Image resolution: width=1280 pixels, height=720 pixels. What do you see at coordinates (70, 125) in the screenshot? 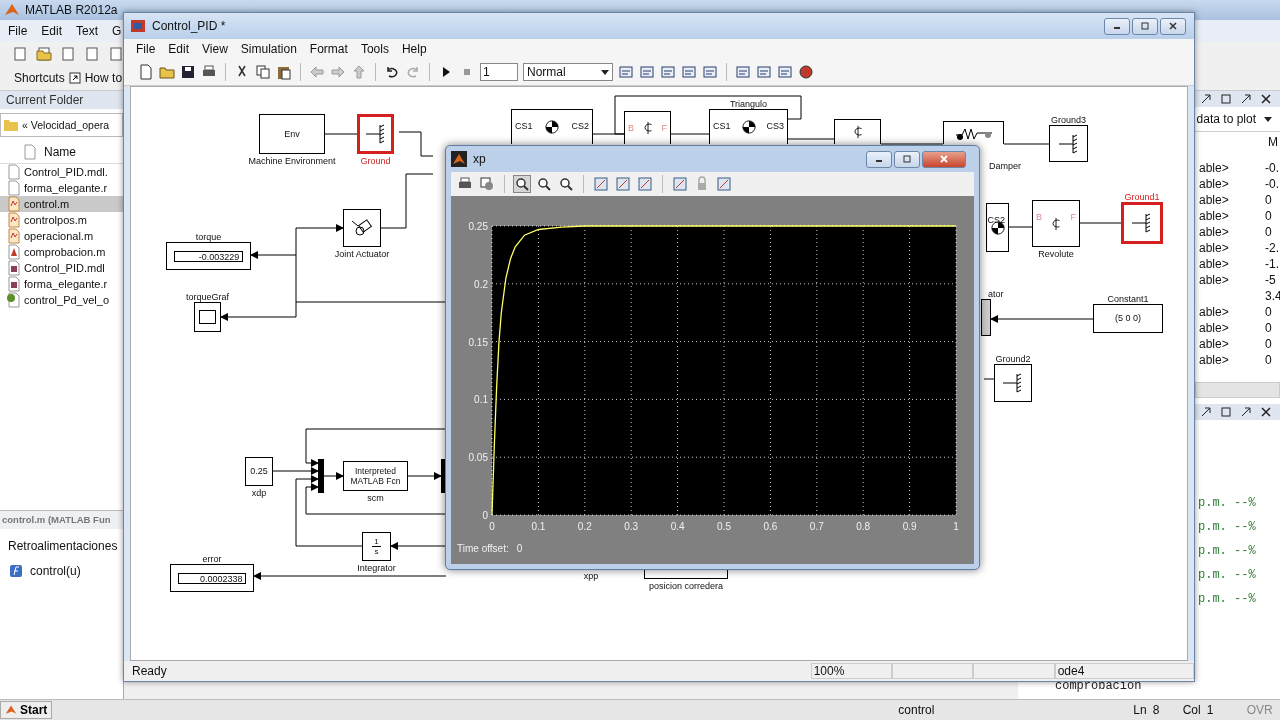
I see `folder-path: Velocidad_opera` at bounding box center [70, 125].